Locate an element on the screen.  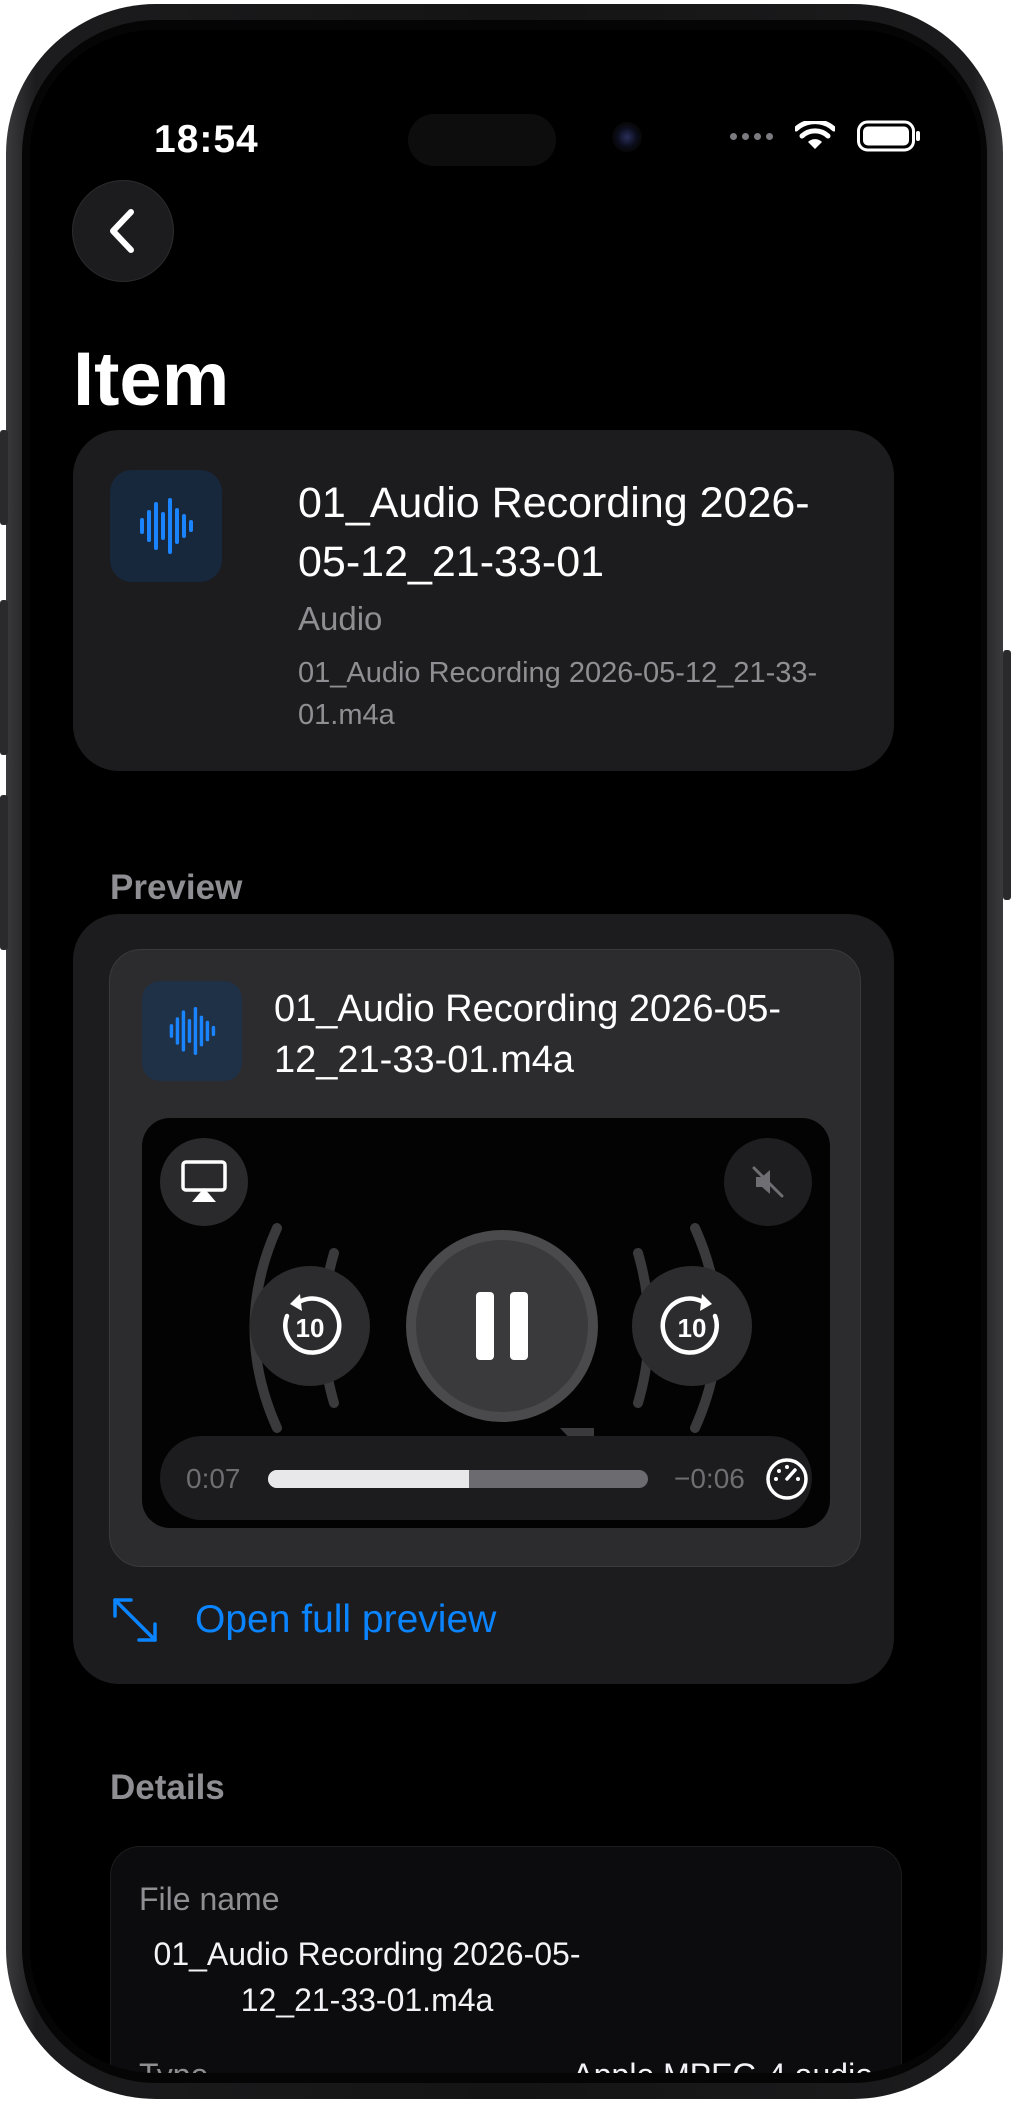
playback-speed-button is located at coordinates (787, 1479).